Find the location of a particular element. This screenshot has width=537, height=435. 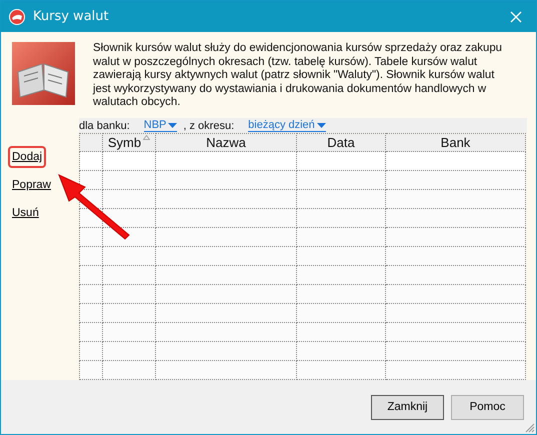

bank-dropdown: NBP is located at coordinates (161, 125).